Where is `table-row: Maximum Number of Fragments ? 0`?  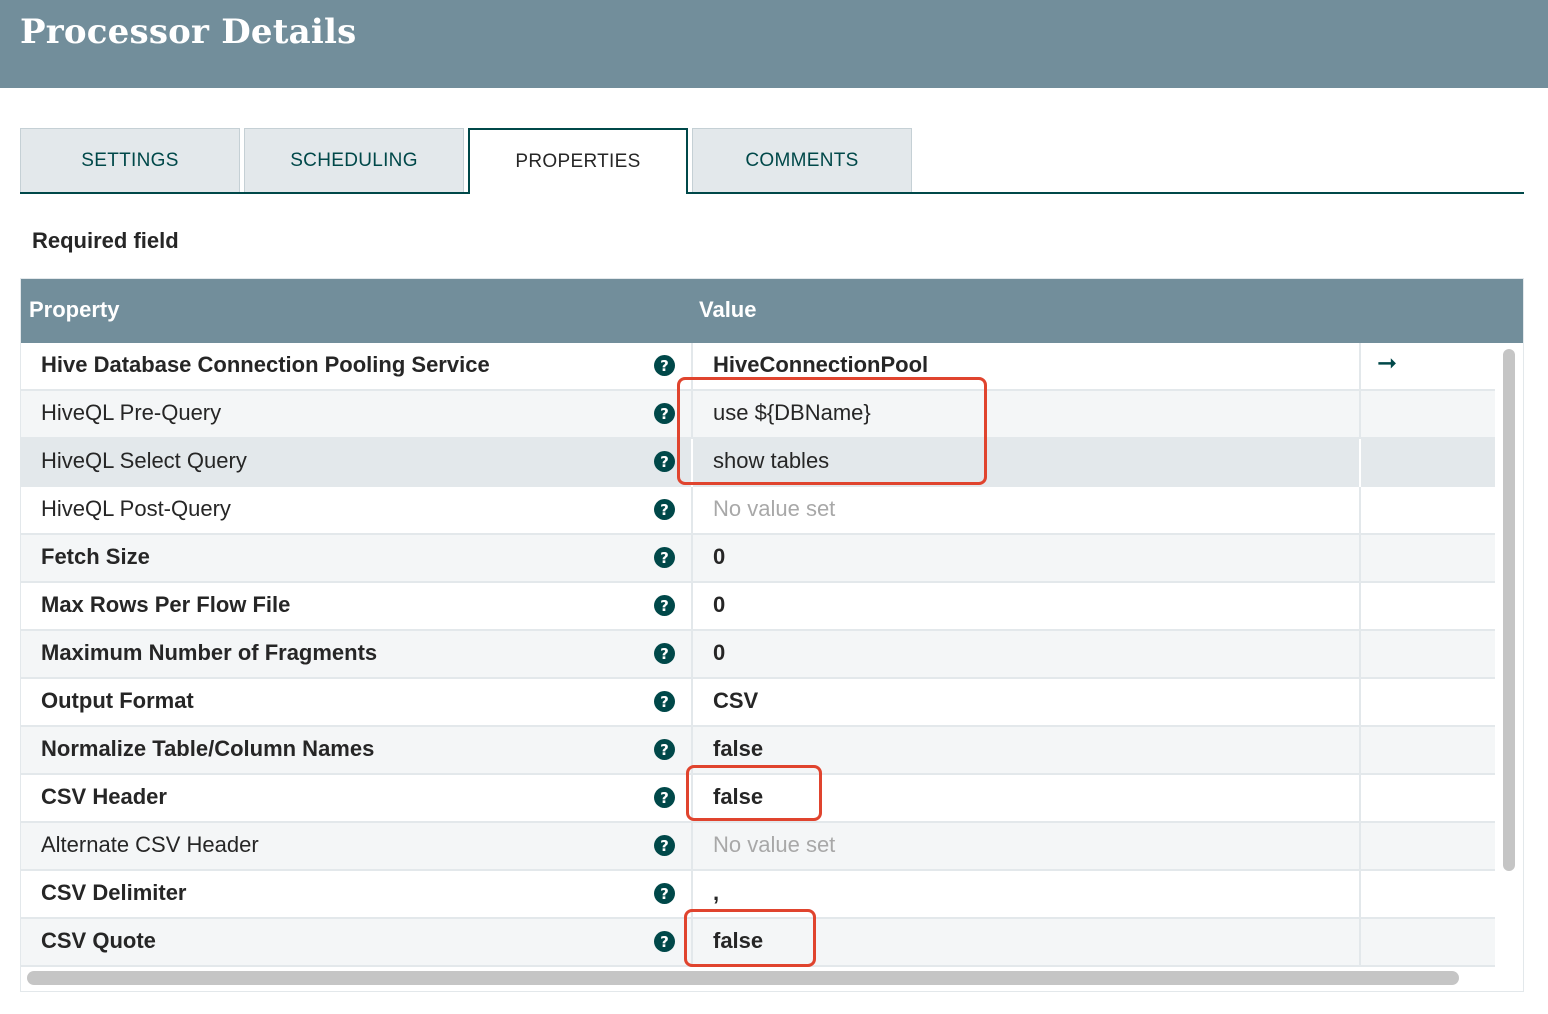
table-row: Maximum Number of Fragments ? 0 is located at coordinates (758, 655).